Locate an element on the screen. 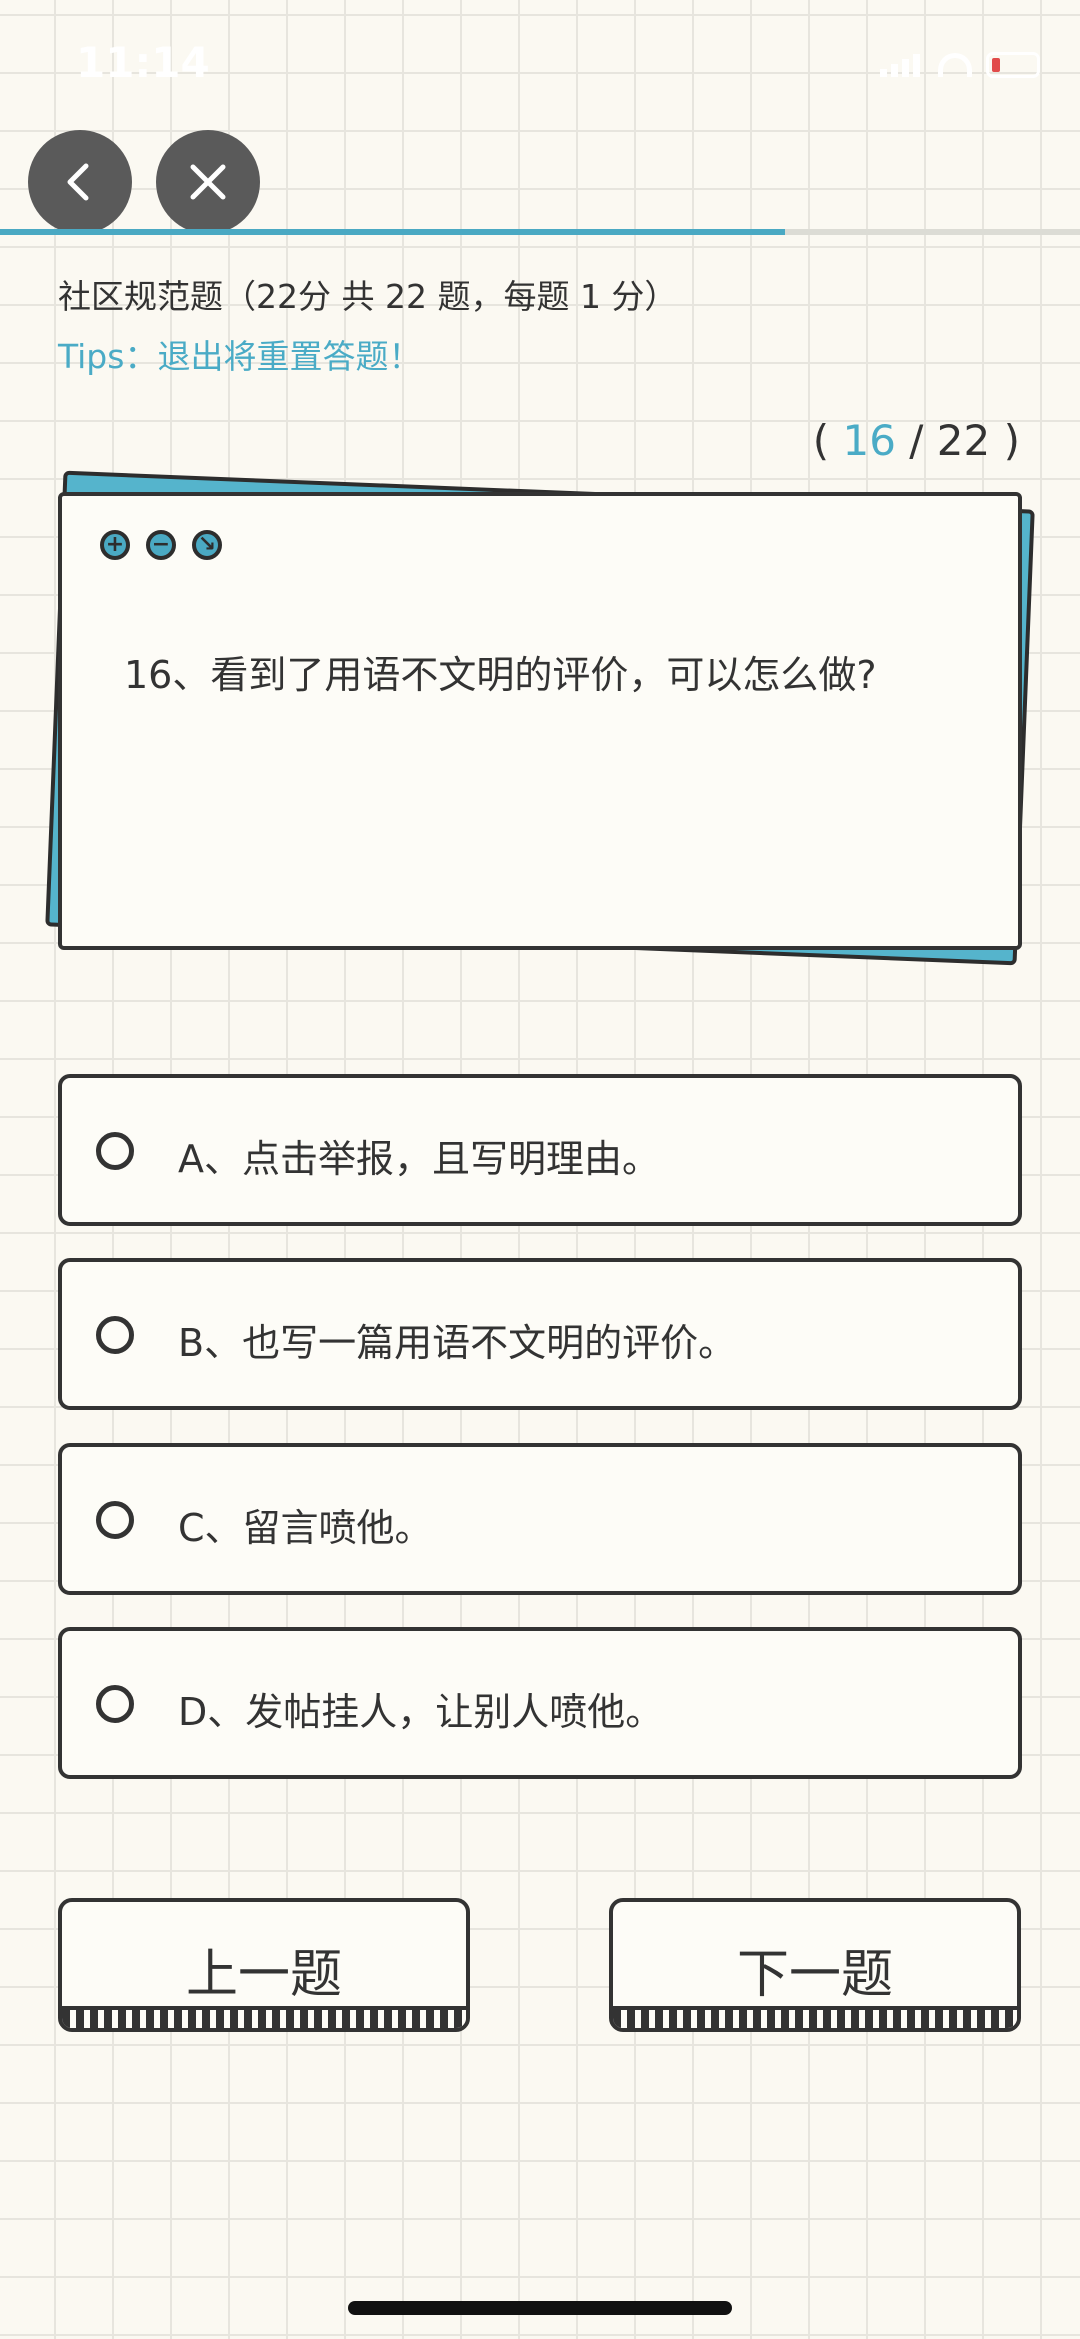  status-icons is located at coordinates (960, 65).